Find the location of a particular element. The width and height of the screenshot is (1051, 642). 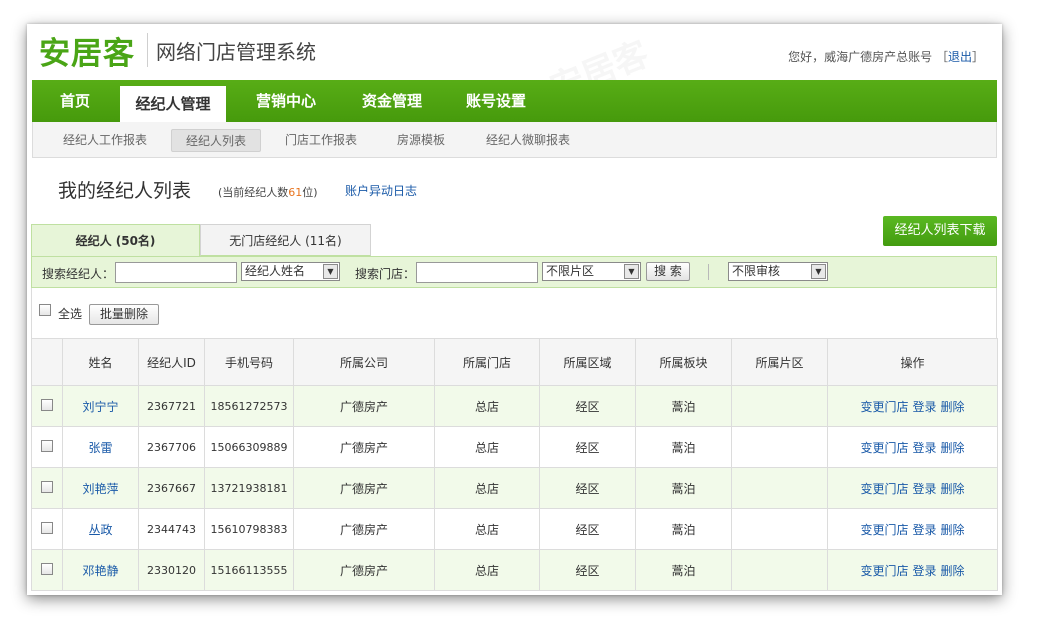

select-all-label: 全选 is located at coordinates (70, 313).